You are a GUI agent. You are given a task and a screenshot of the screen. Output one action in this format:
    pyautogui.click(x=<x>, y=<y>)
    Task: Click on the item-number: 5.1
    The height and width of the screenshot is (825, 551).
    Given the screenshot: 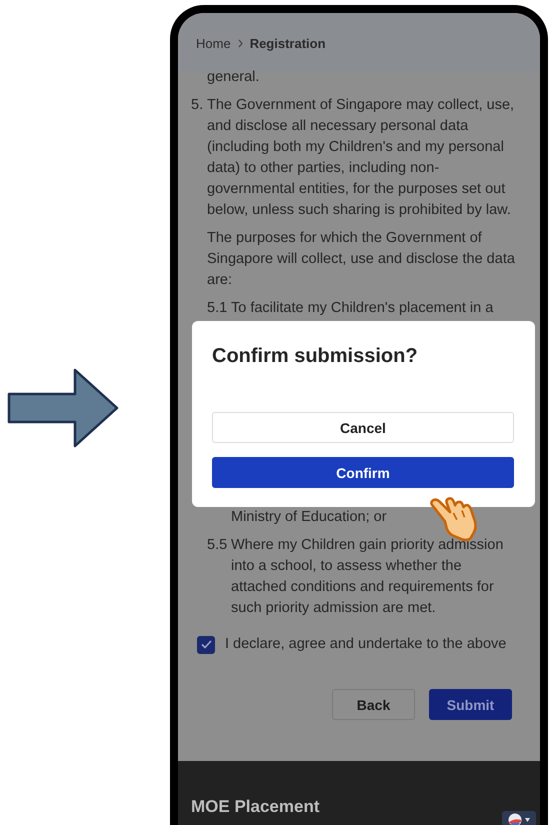 What is the action you would take?
    pyautogui.click(x=217, y=308)
    